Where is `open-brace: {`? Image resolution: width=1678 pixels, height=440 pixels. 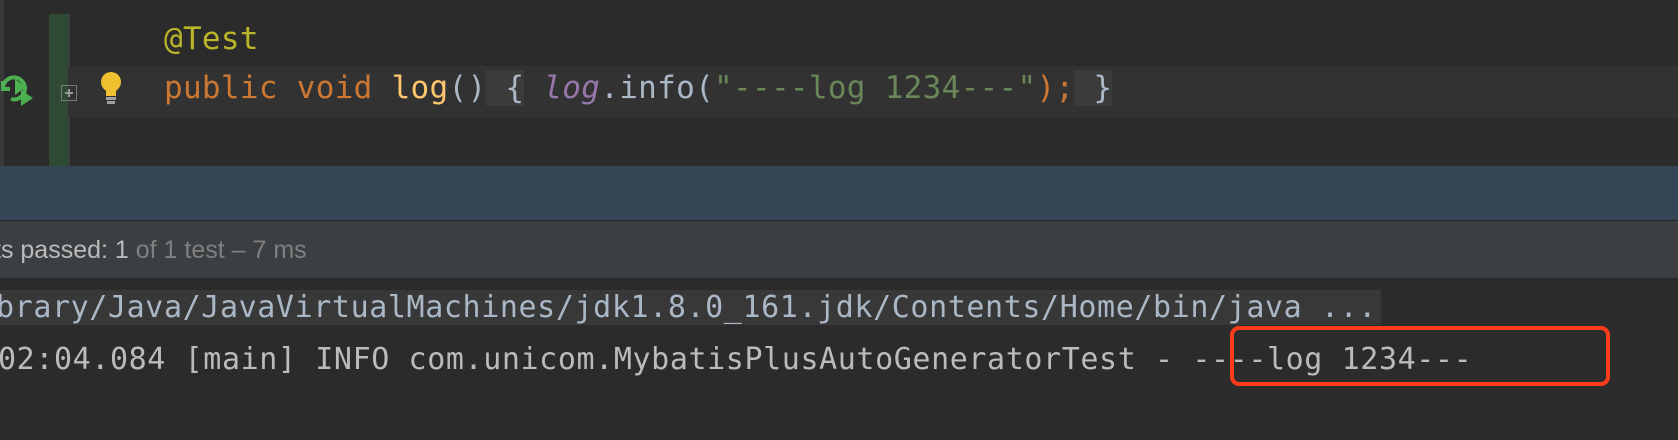 open-brace: { is located at coordinates (505, 88).